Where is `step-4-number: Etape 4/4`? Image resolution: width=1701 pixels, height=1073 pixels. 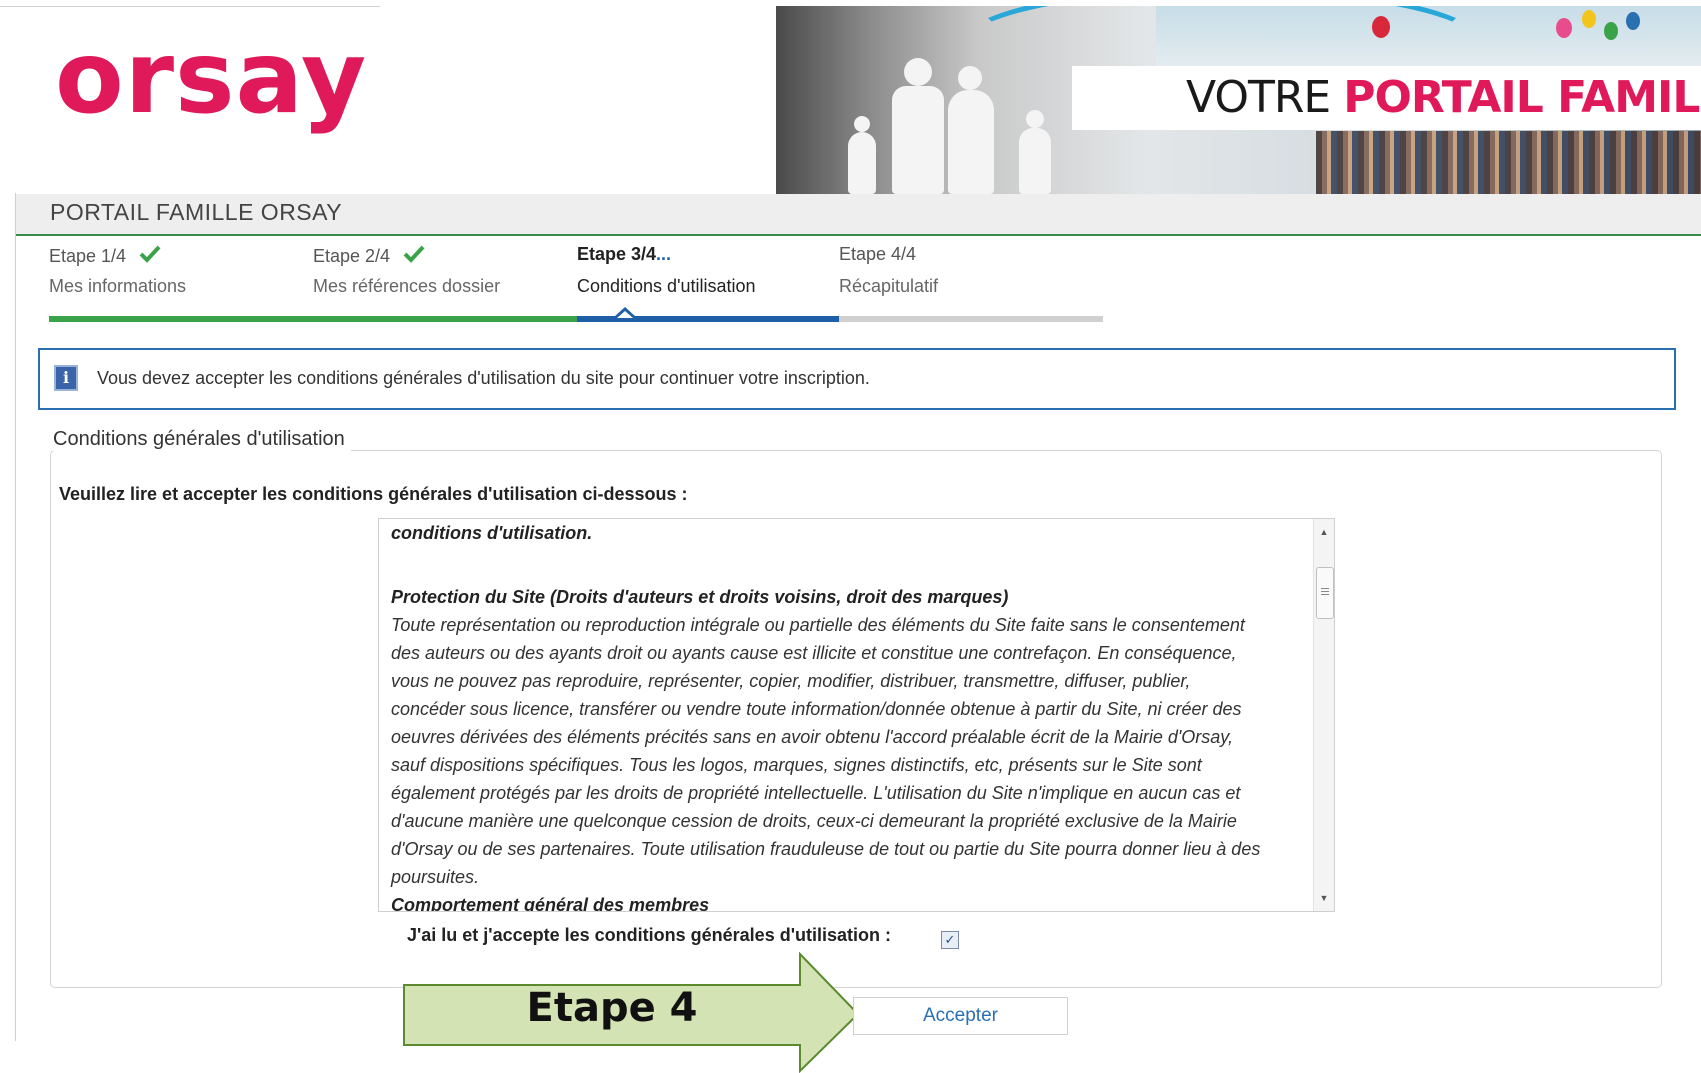
step-4-number: Etape 4/4 is located at coordinates (878, 254).